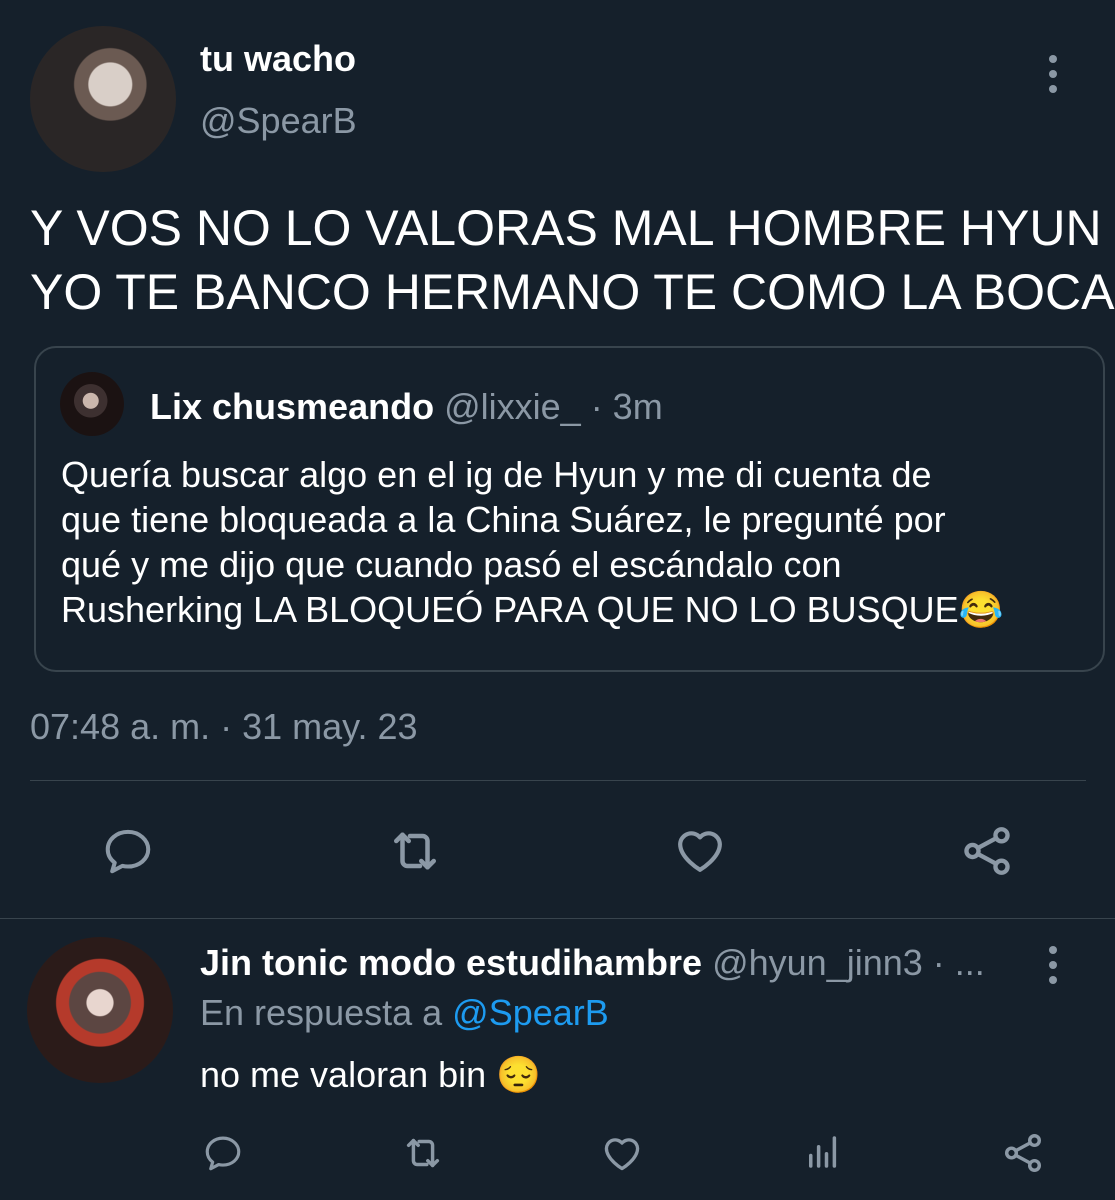  What do you see at coordinates (451, 962) in the screenshot?
I see `reply-display-name: Jin tonic modo estudihambre` at bounding box center [451, 962].